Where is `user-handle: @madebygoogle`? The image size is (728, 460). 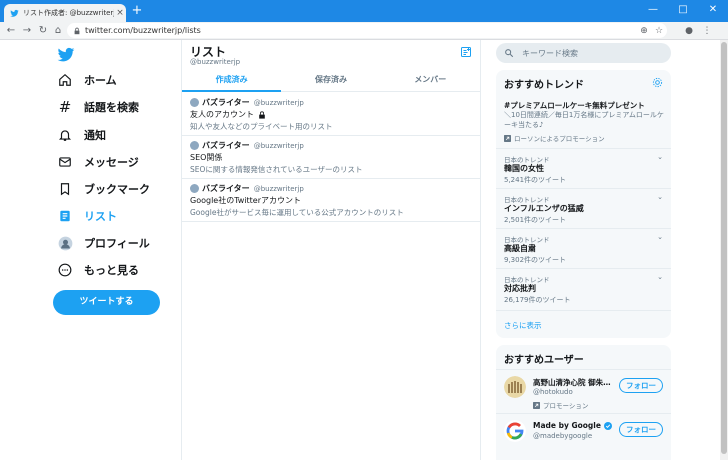
user-handle: @madebygoogle is located at coordinates (563, 436).